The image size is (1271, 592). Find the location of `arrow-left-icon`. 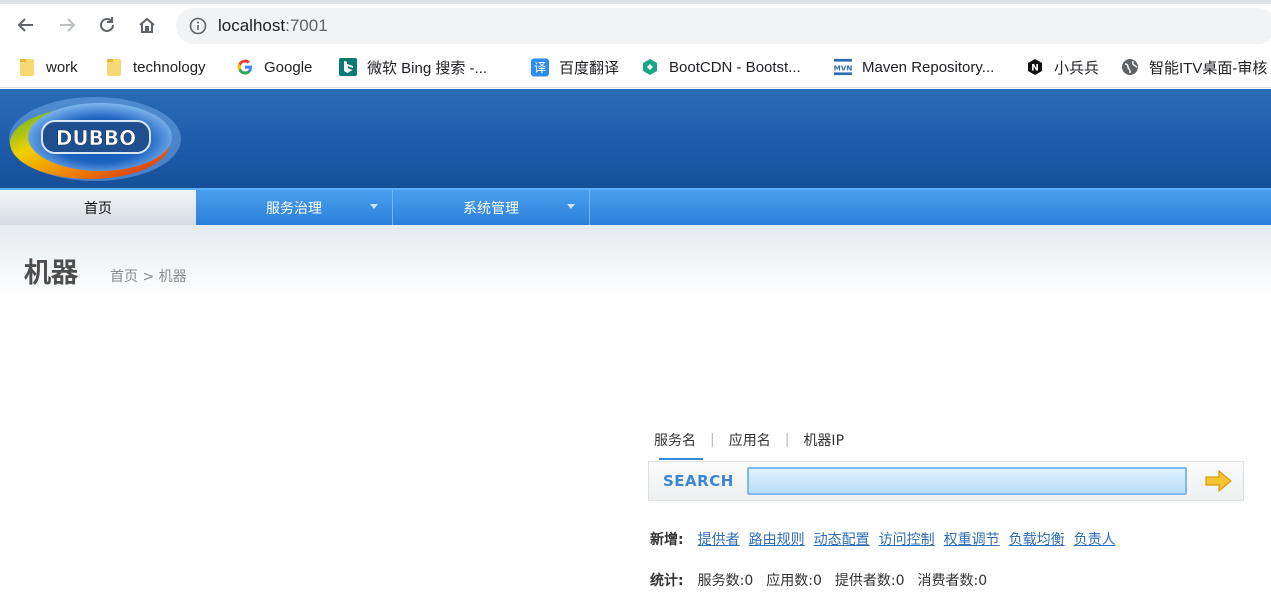

arrow-left-icon is located at coordinates (25, 25).